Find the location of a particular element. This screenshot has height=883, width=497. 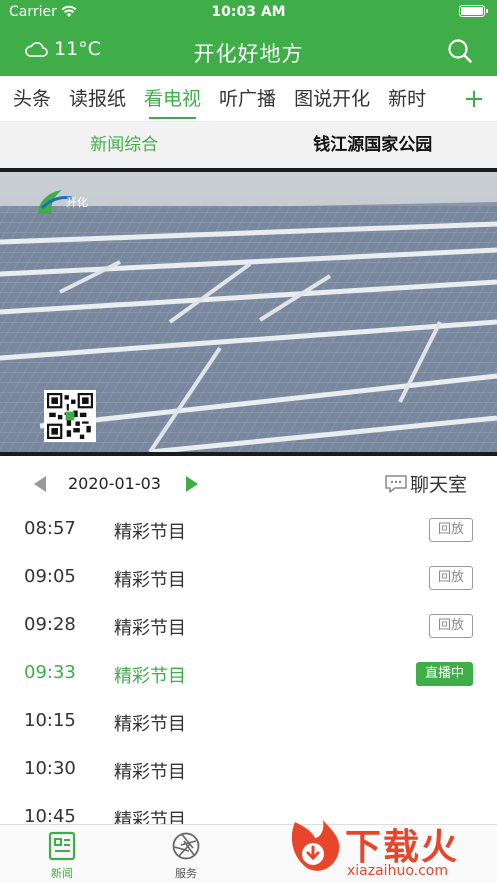

prev-day-arrow-icon is located at coordinates (40, 484).